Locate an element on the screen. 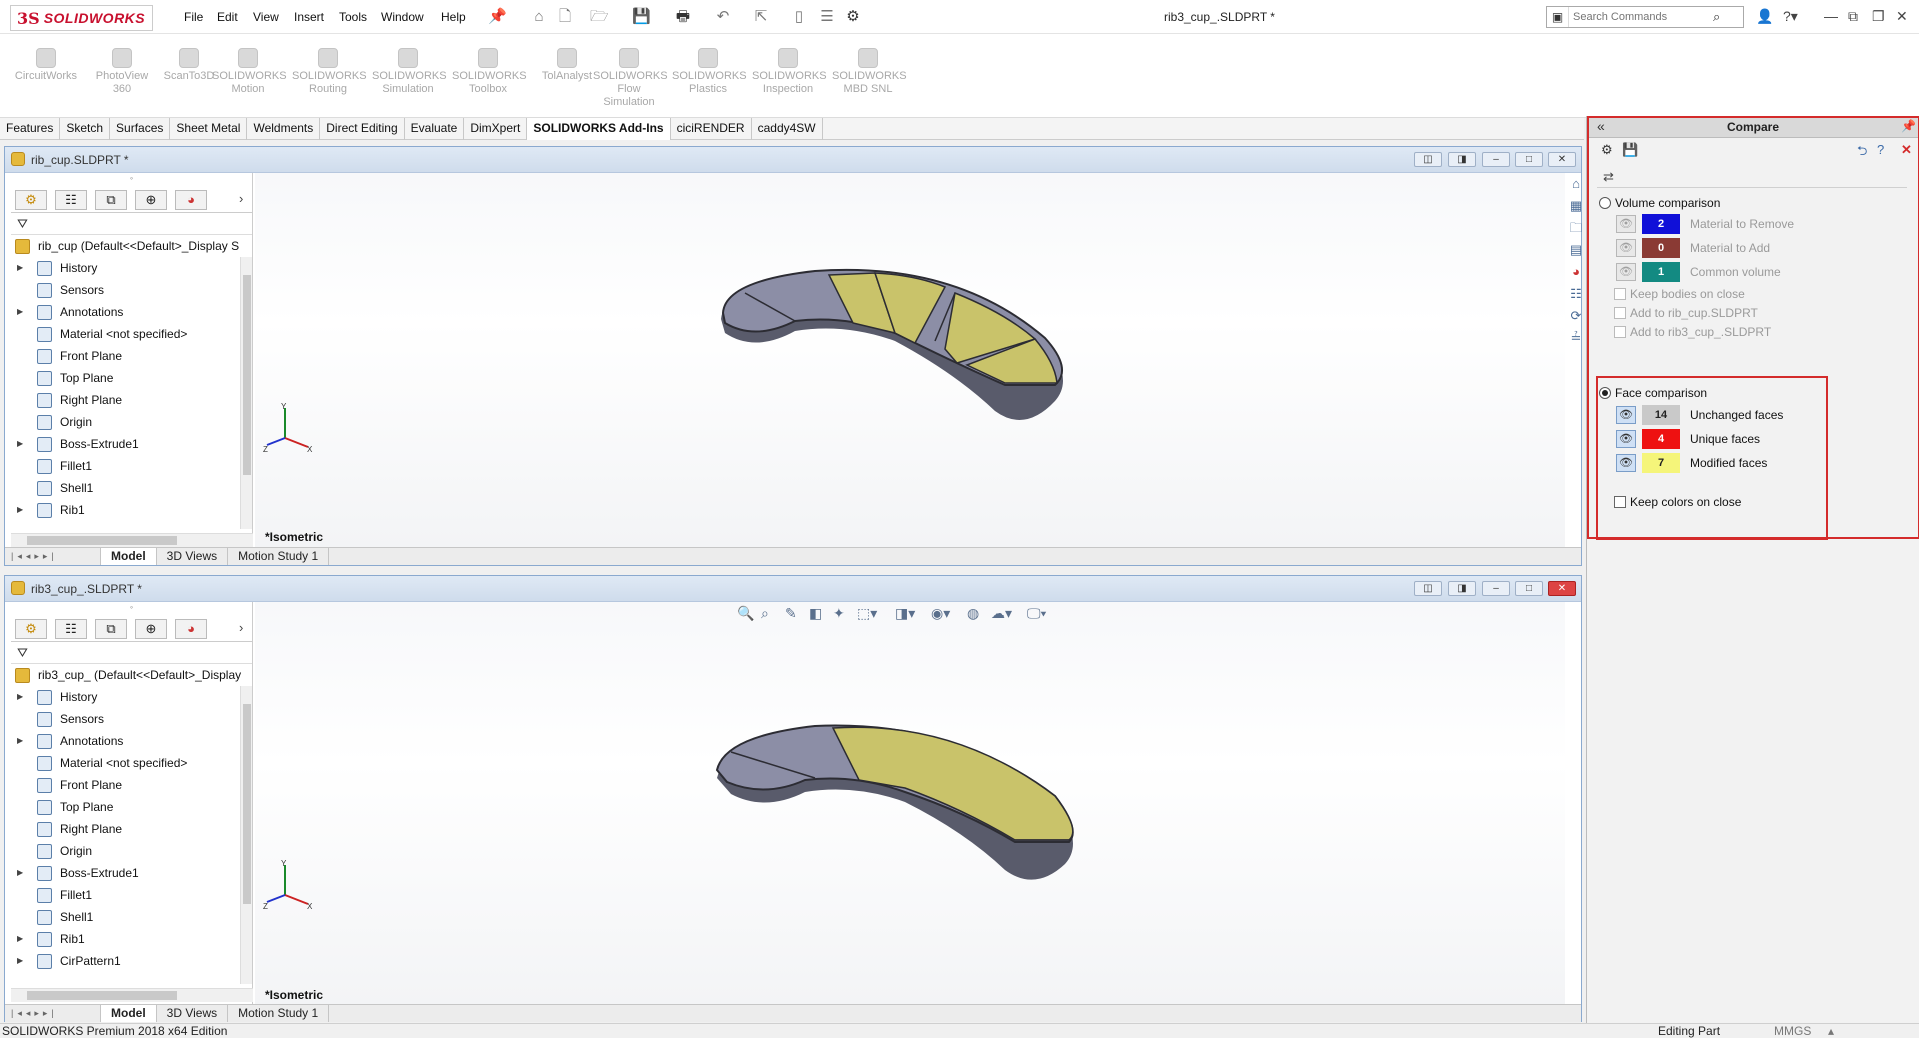 This screenshot has height=1038, width=1919. unit-system: MMGS is located at coordinates (1792, 1031).